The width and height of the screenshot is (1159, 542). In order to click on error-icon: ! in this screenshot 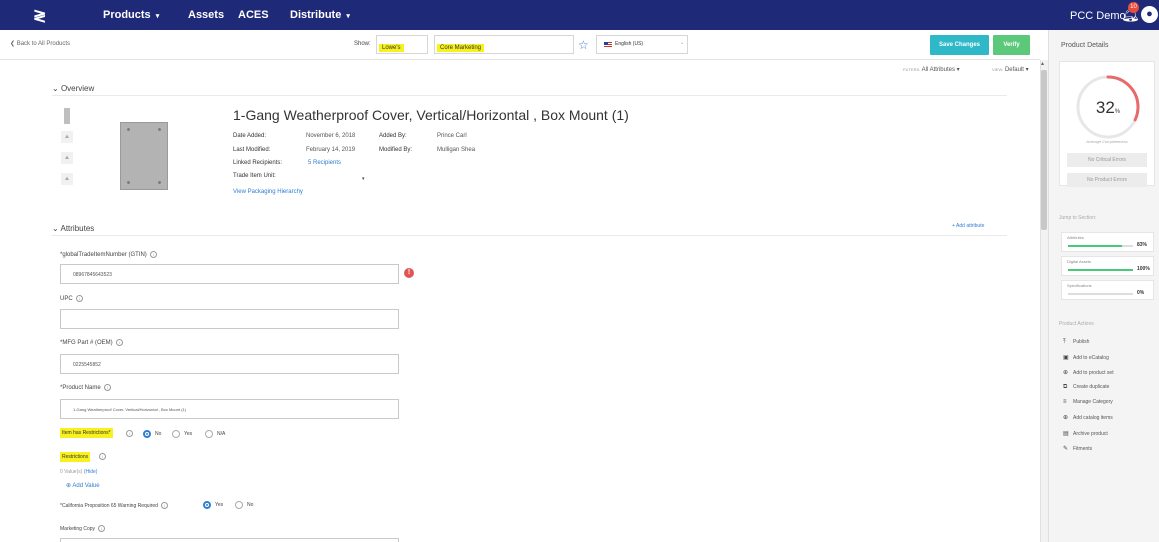, I will do `click(409, 273)`.